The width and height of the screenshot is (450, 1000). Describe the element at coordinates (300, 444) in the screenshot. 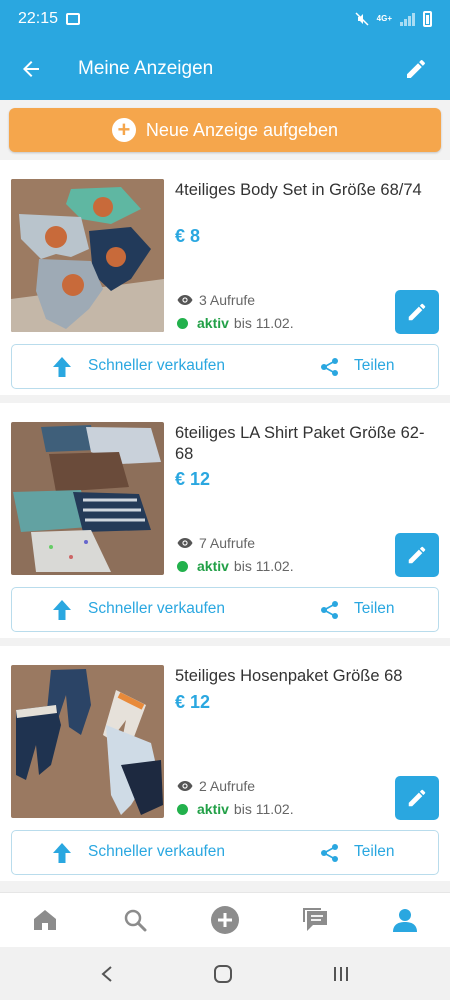

I see `ad-title: 6teiliges LA Shirt Paket Größe 62-68` at that location.